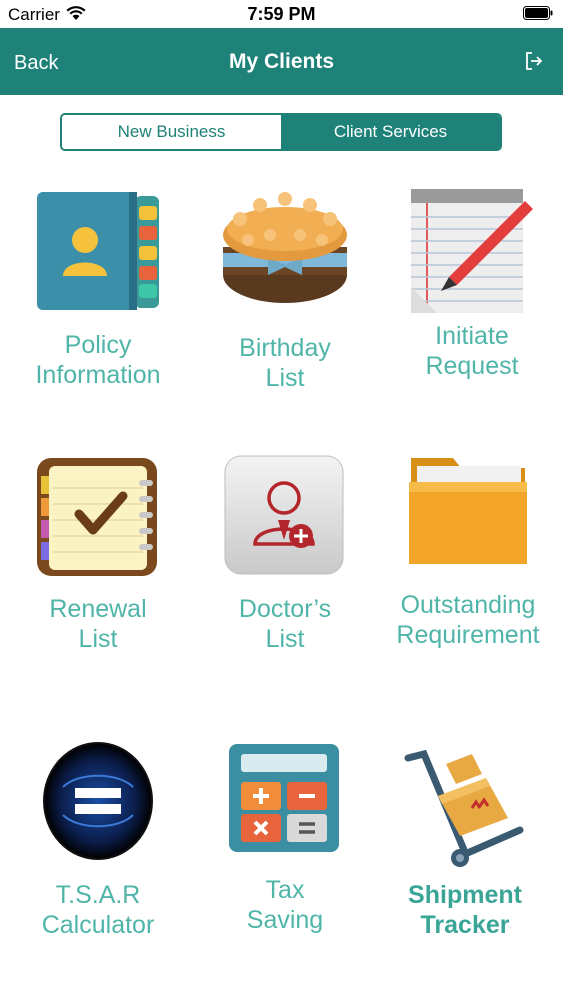 This screenshot has height=1000, width=563. I want to click on tile-initiate-request: Initiate Request, so click(472, 290).